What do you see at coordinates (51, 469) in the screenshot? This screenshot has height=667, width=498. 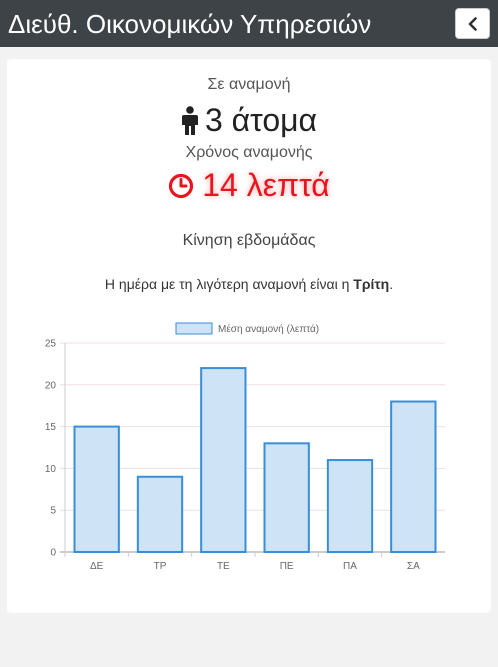 I see `y-tick-label: 10` at bounding box center [51, 469].